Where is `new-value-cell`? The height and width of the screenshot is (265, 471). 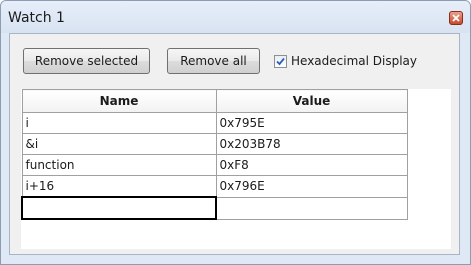
new-value-cell is located at coordinates (311, 208).